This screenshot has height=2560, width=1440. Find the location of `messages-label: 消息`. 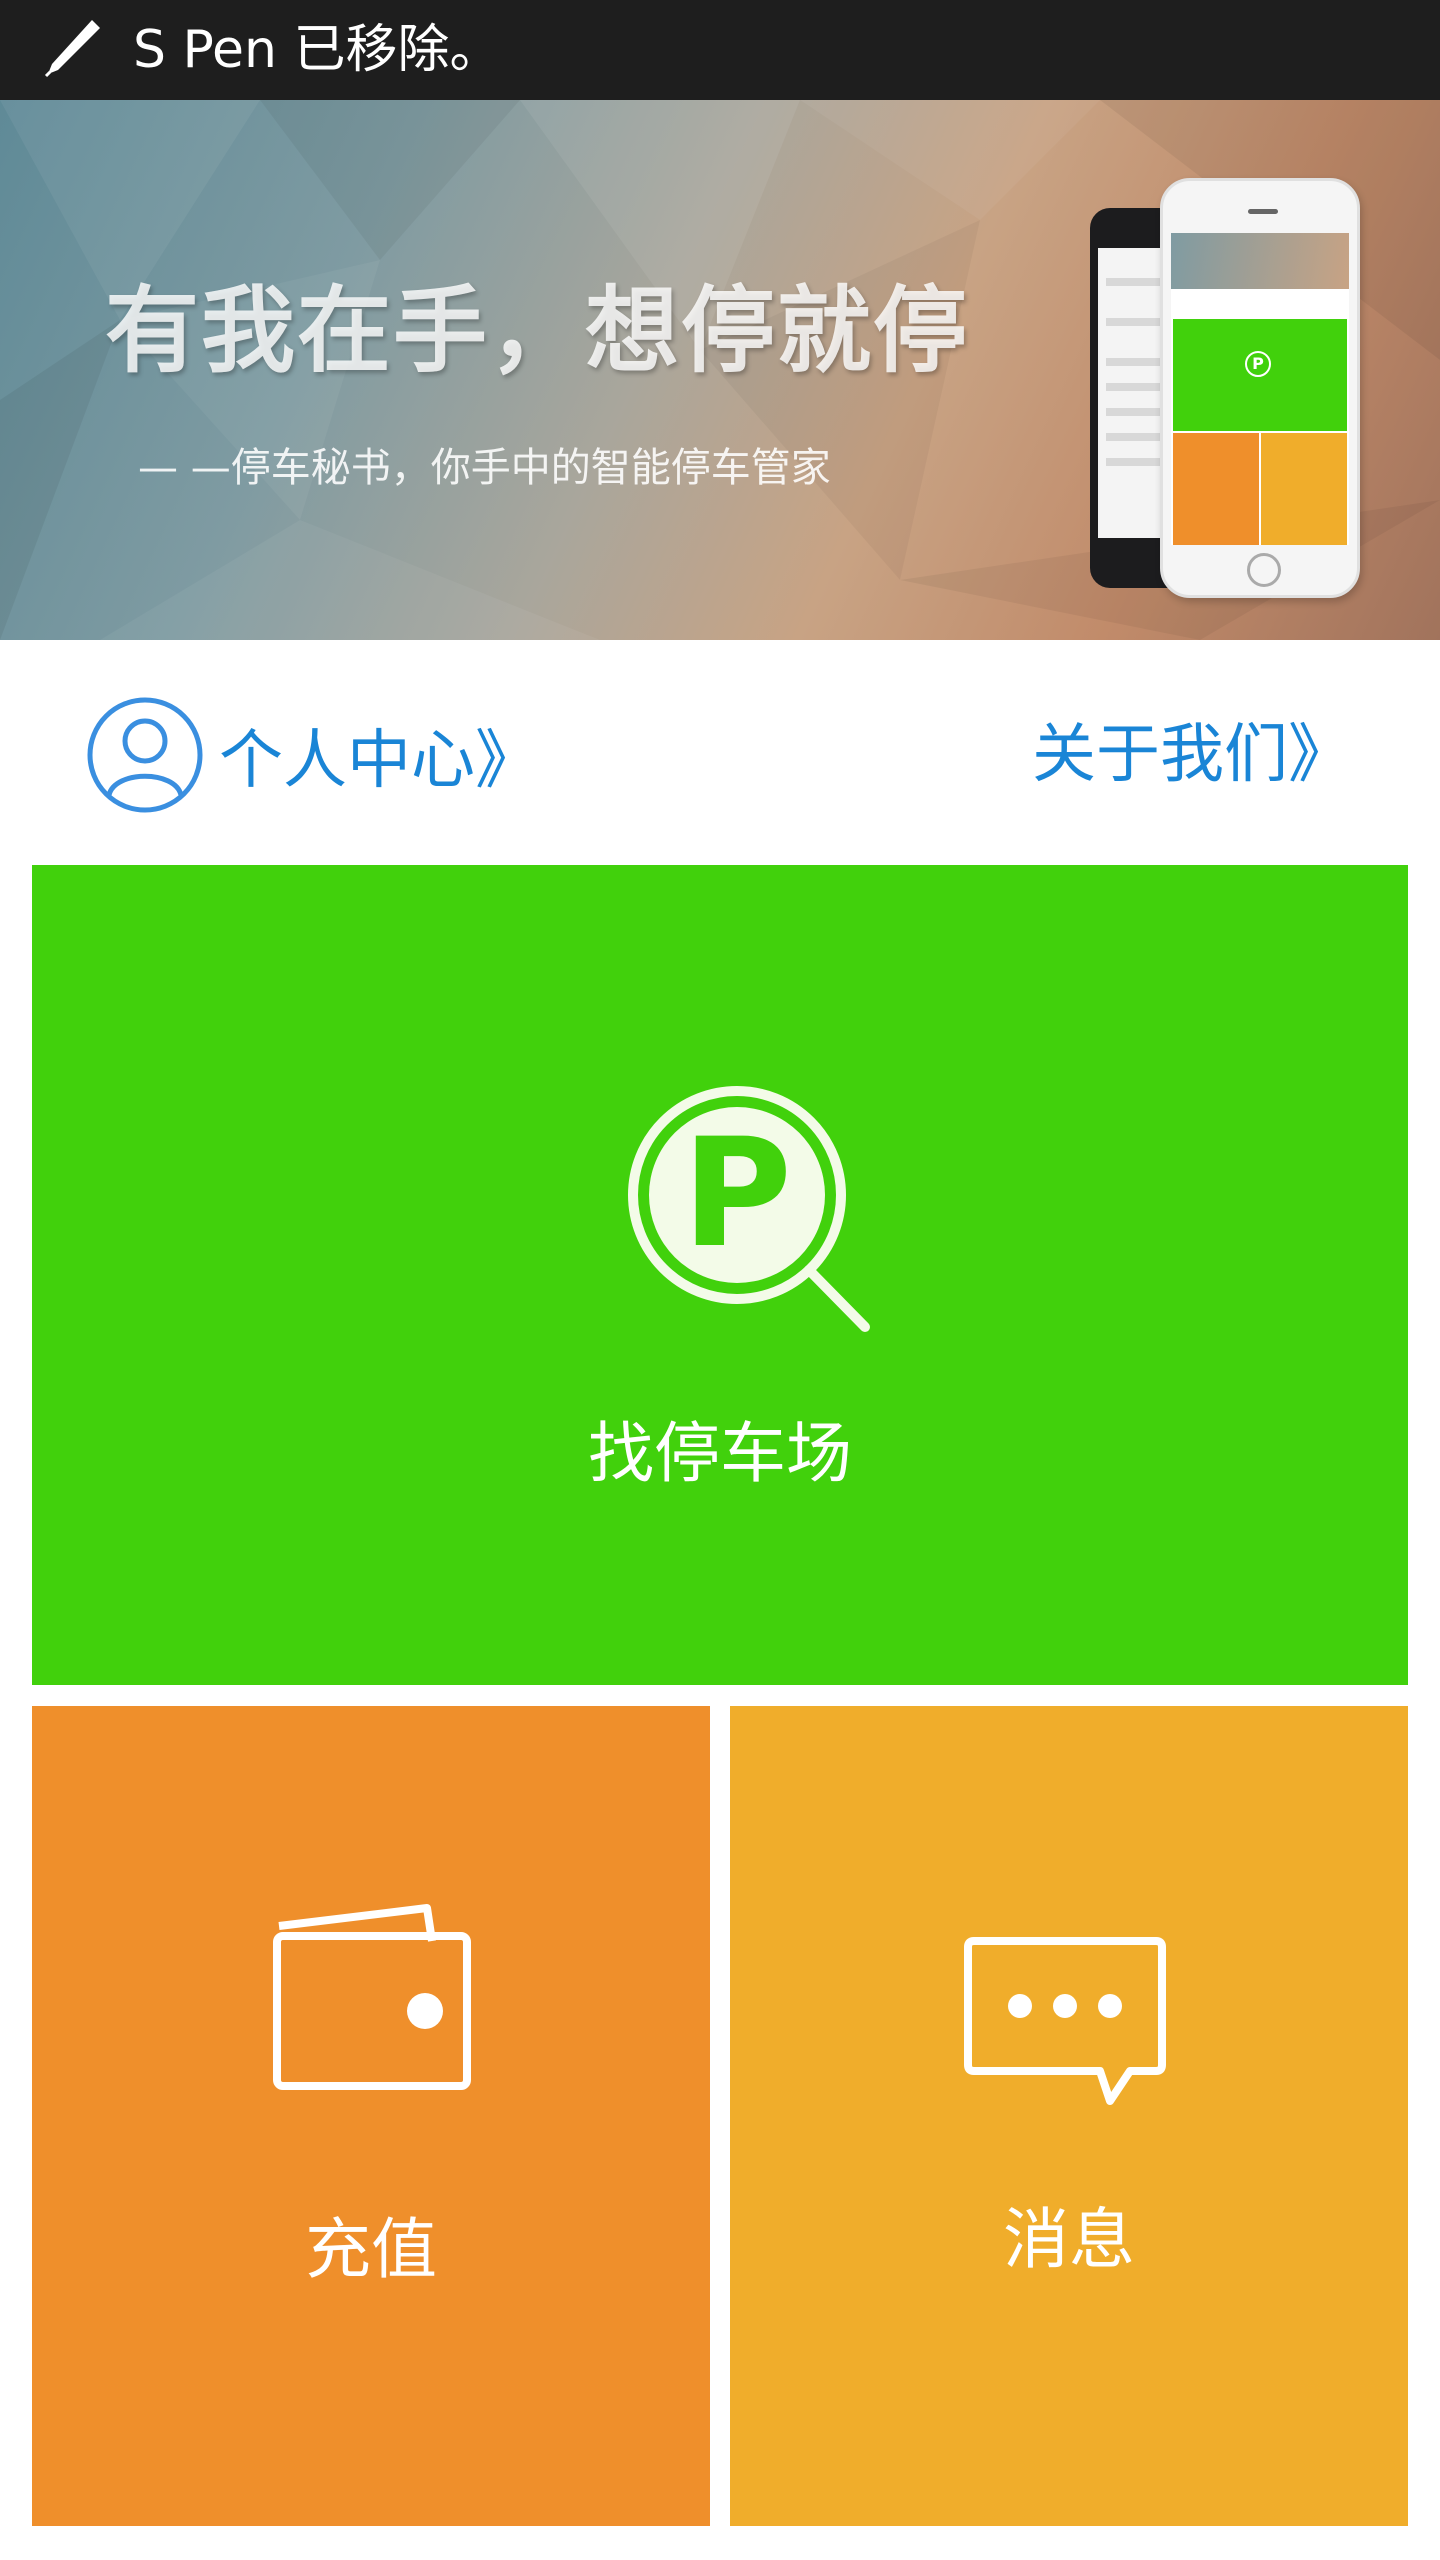

messages-label: 消息 is located at coordinates (1069, 2239).